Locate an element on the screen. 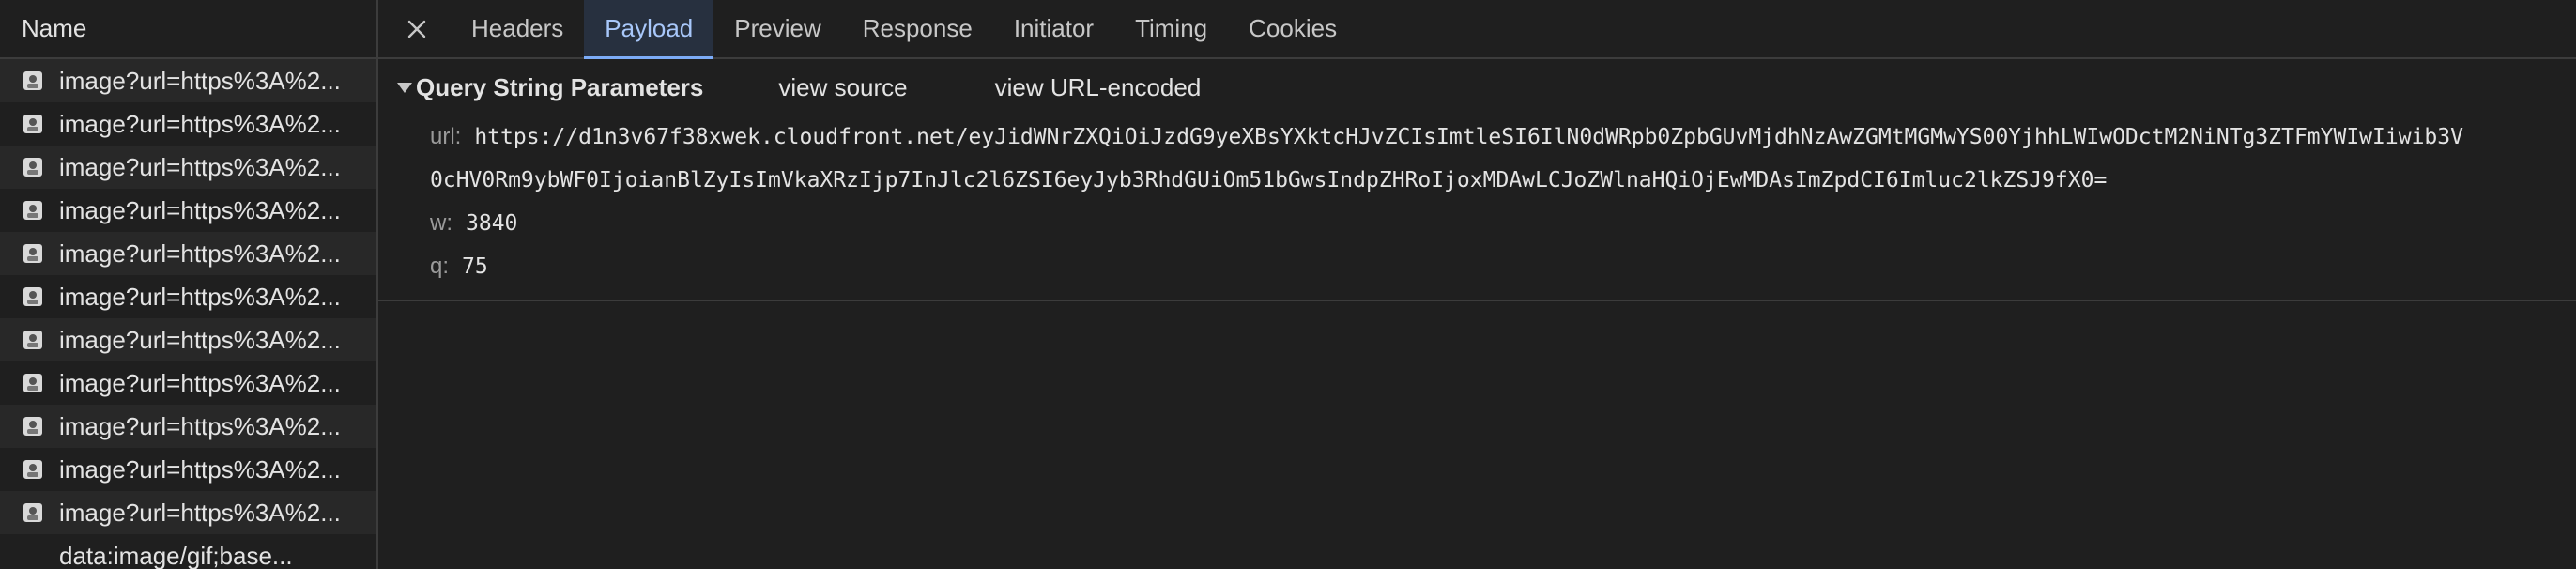 This screenshot has width=2576, height=569. tab-preview: Preview is located at coordinates (777, 29).